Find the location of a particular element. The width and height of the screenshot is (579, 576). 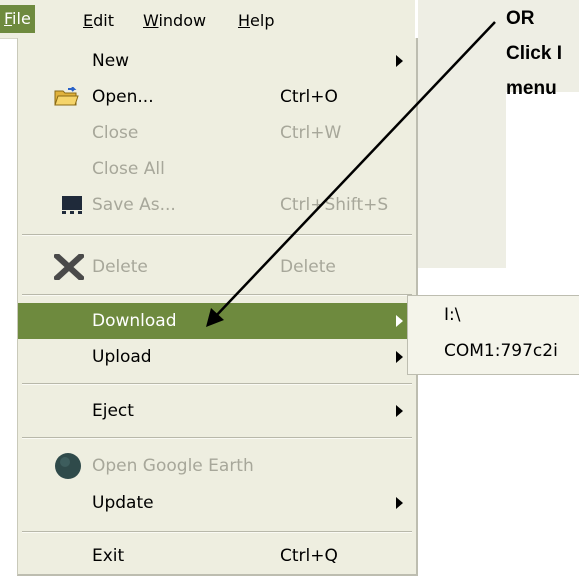

annotation-text-or: OR is located at coordinates (520, 18).